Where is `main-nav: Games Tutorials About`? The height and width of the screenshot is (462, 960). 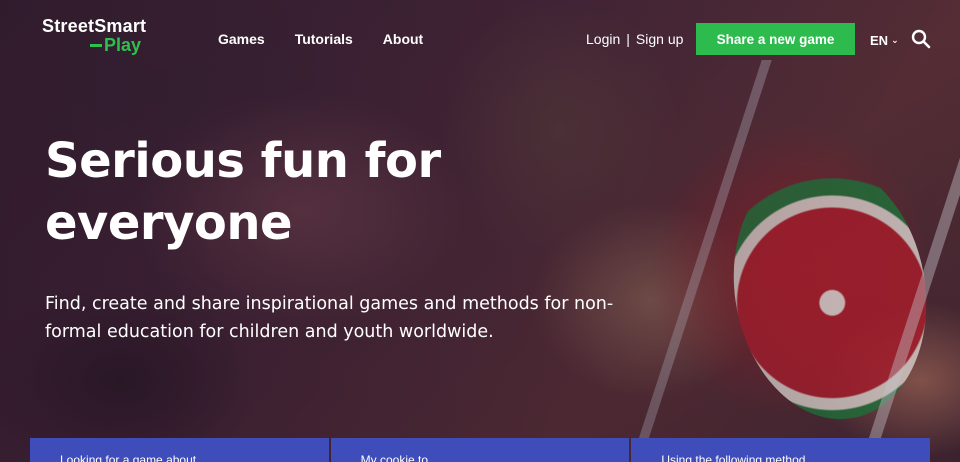 main-nav: Games Tutorials About is located at coordinates (320, 39).